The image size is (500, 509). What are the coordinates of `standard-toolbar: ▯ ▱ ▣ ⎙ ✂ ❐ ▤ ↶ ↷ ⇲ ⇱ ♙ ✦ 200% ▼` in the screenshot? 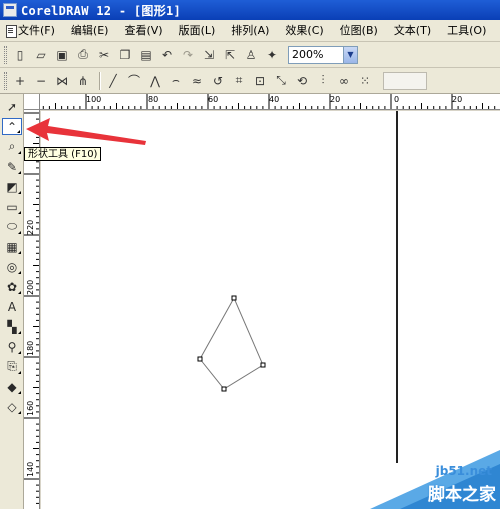 It's located at (250, 55).